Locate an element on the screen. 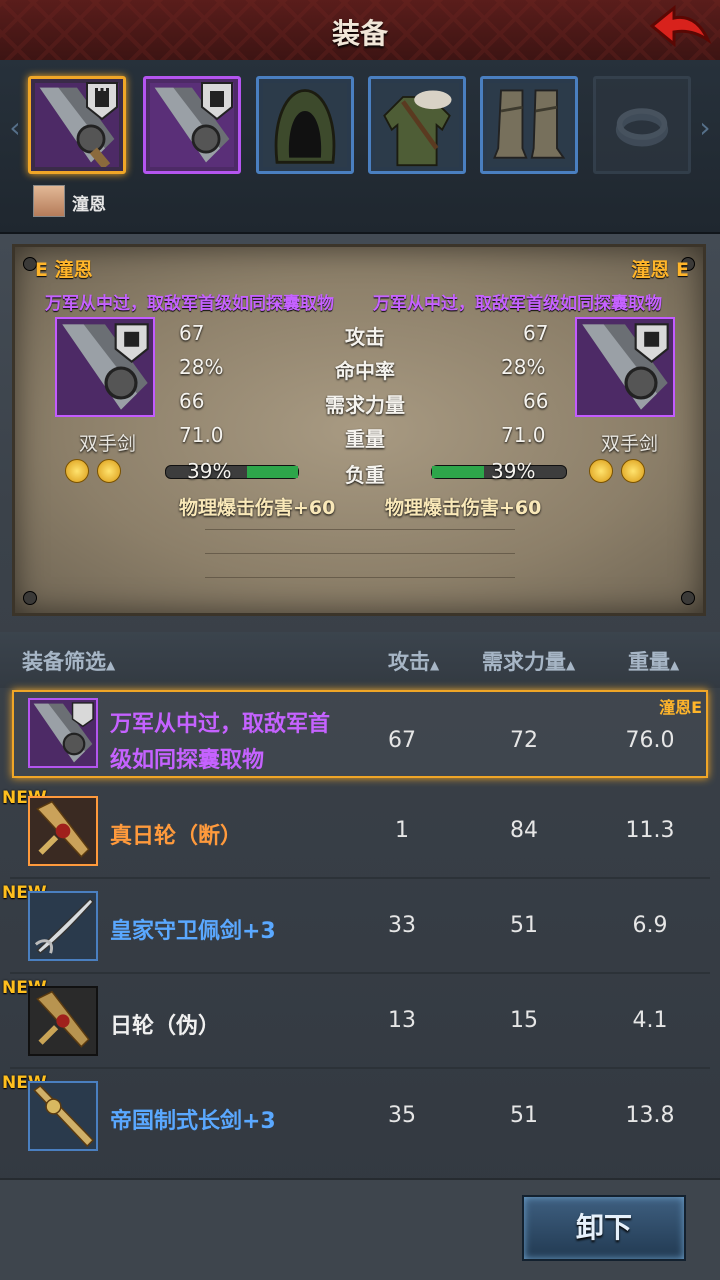  unequip-button: 卸下 is located at coordinates (604, 1228).